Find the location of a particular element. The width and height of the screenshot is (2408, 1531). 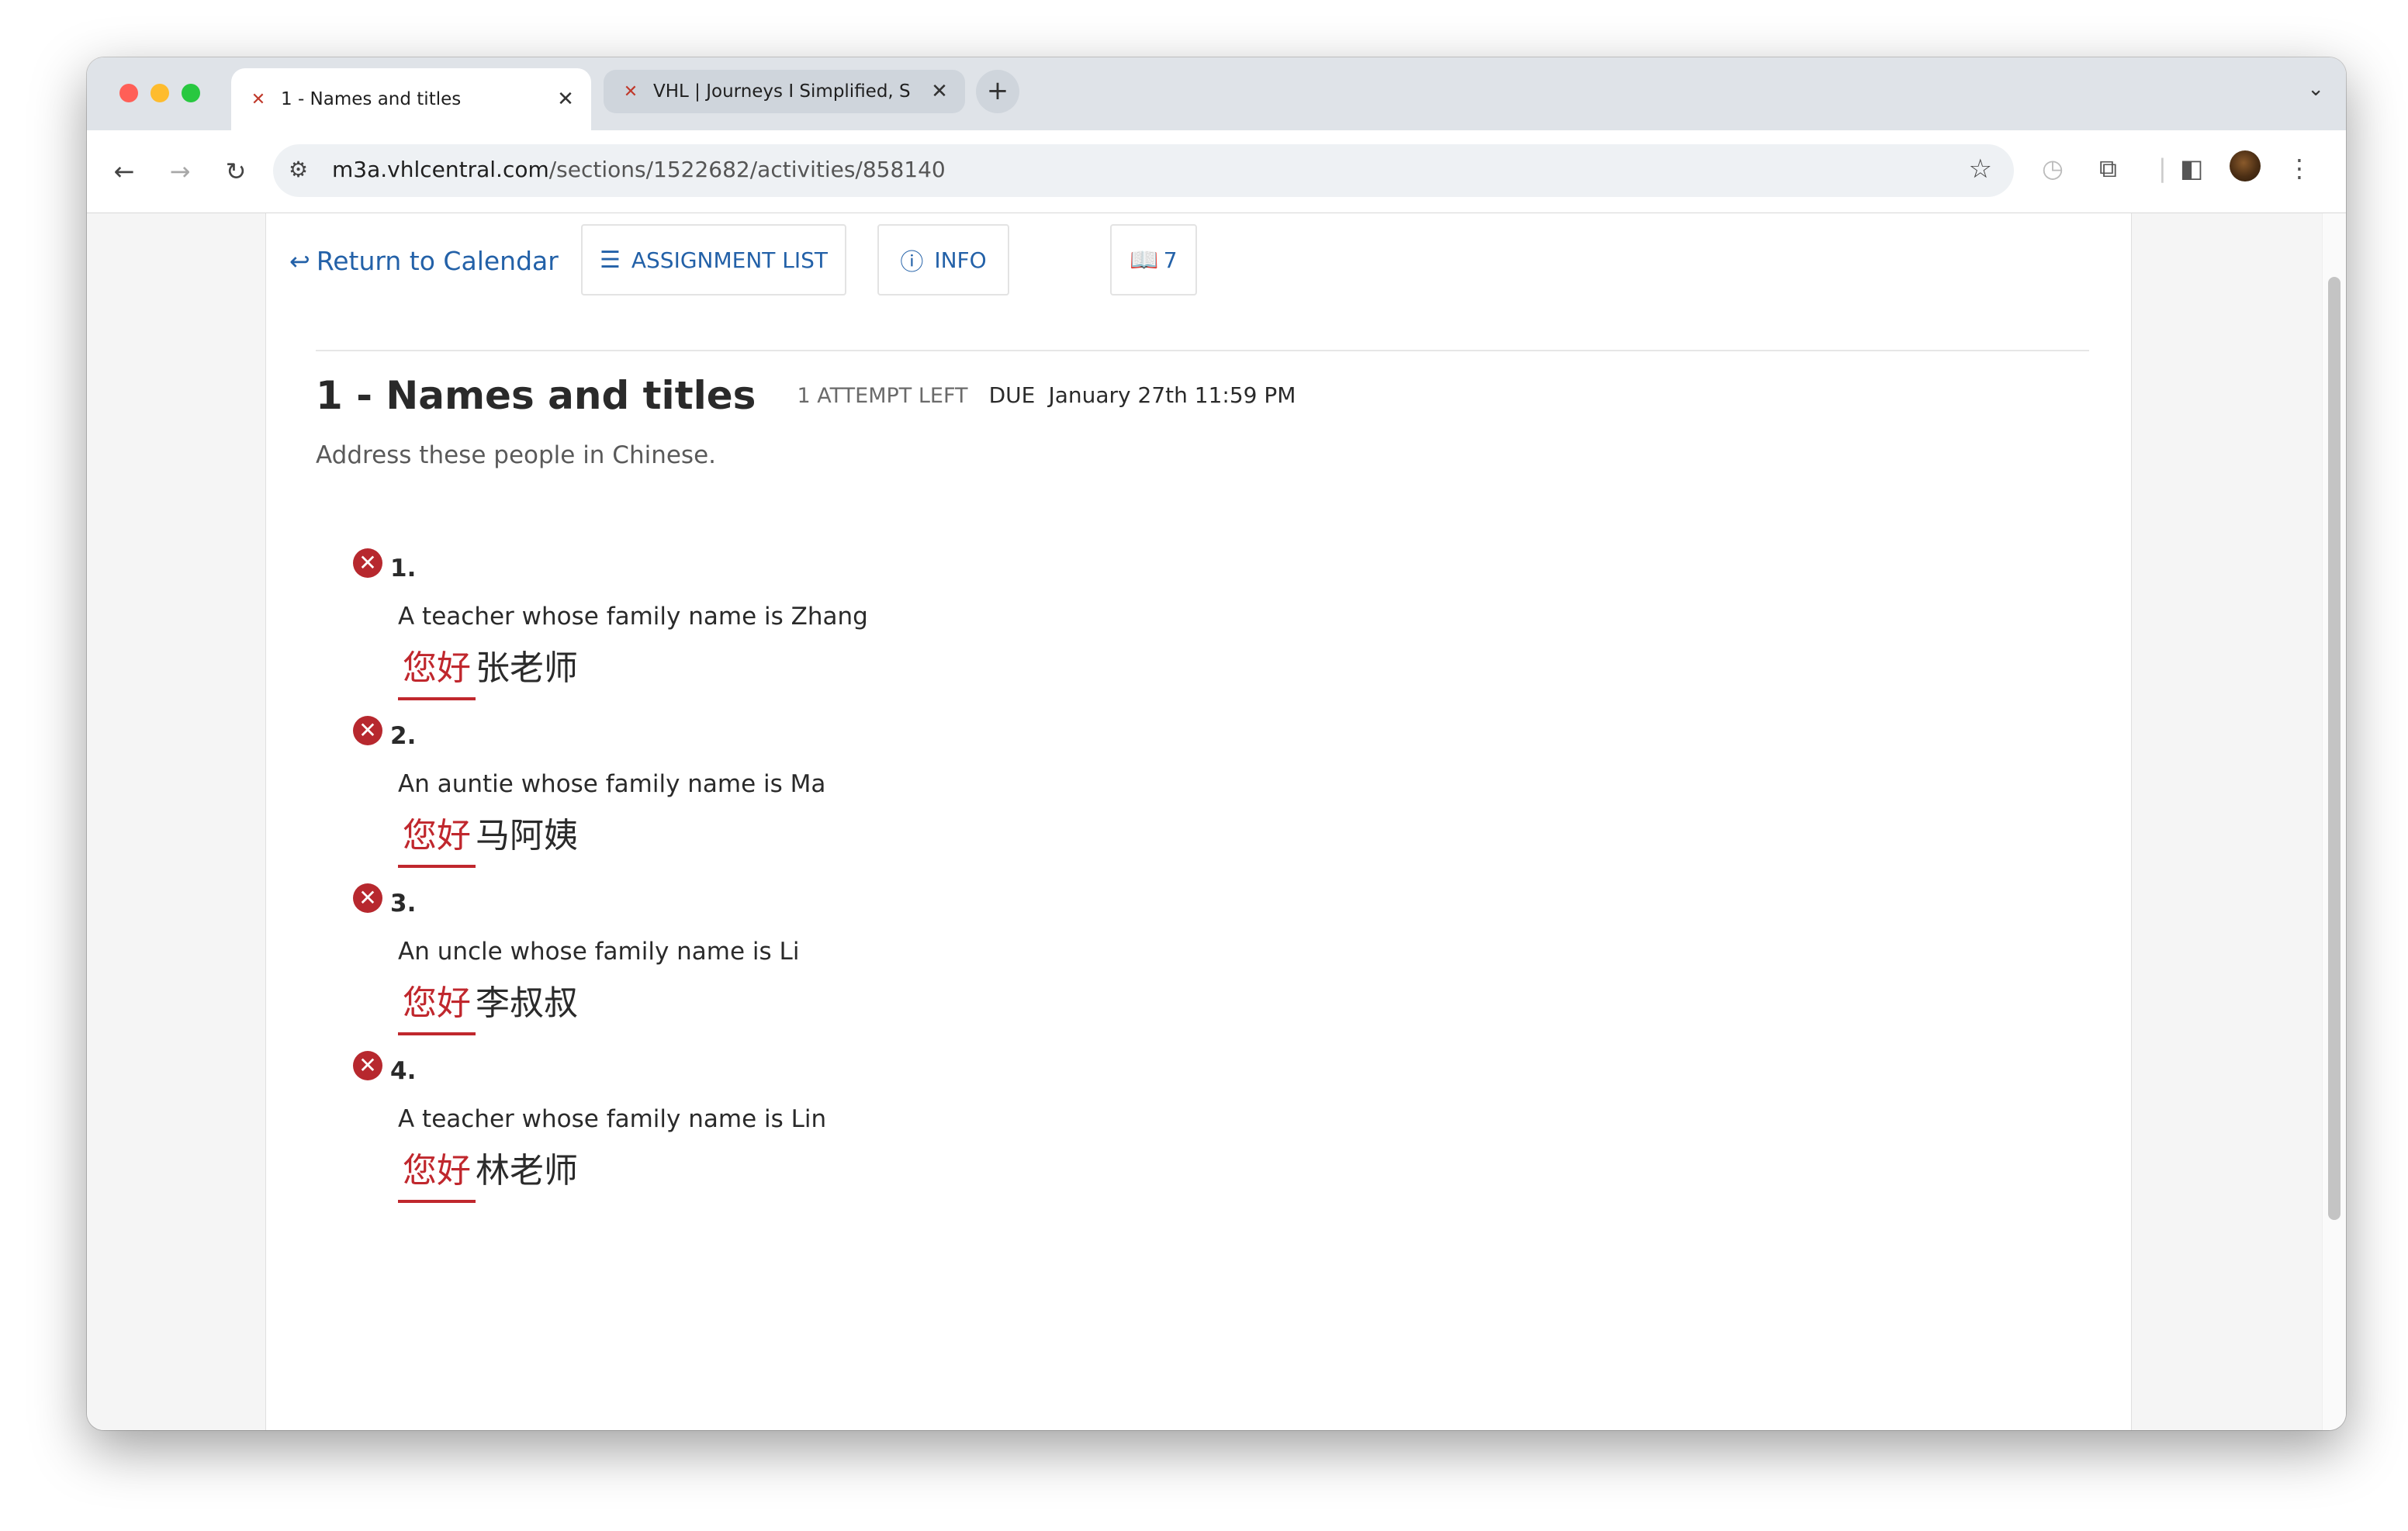

question-prompt: A teacher whose family name is Lin is located at coordinates (612, 1119).